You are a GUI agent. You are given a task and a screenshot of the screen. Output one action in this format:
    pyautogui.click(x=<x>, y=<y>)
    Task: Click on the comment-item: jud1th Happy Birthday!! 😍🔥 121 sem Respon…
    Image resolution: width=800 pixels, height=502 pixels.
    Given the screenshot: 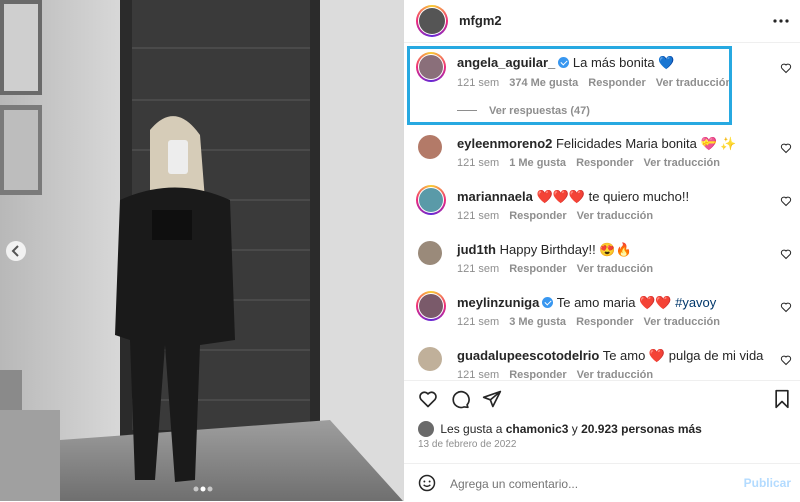 What is the action you would take?
    pyautogui.click(x=602, y=260)
    